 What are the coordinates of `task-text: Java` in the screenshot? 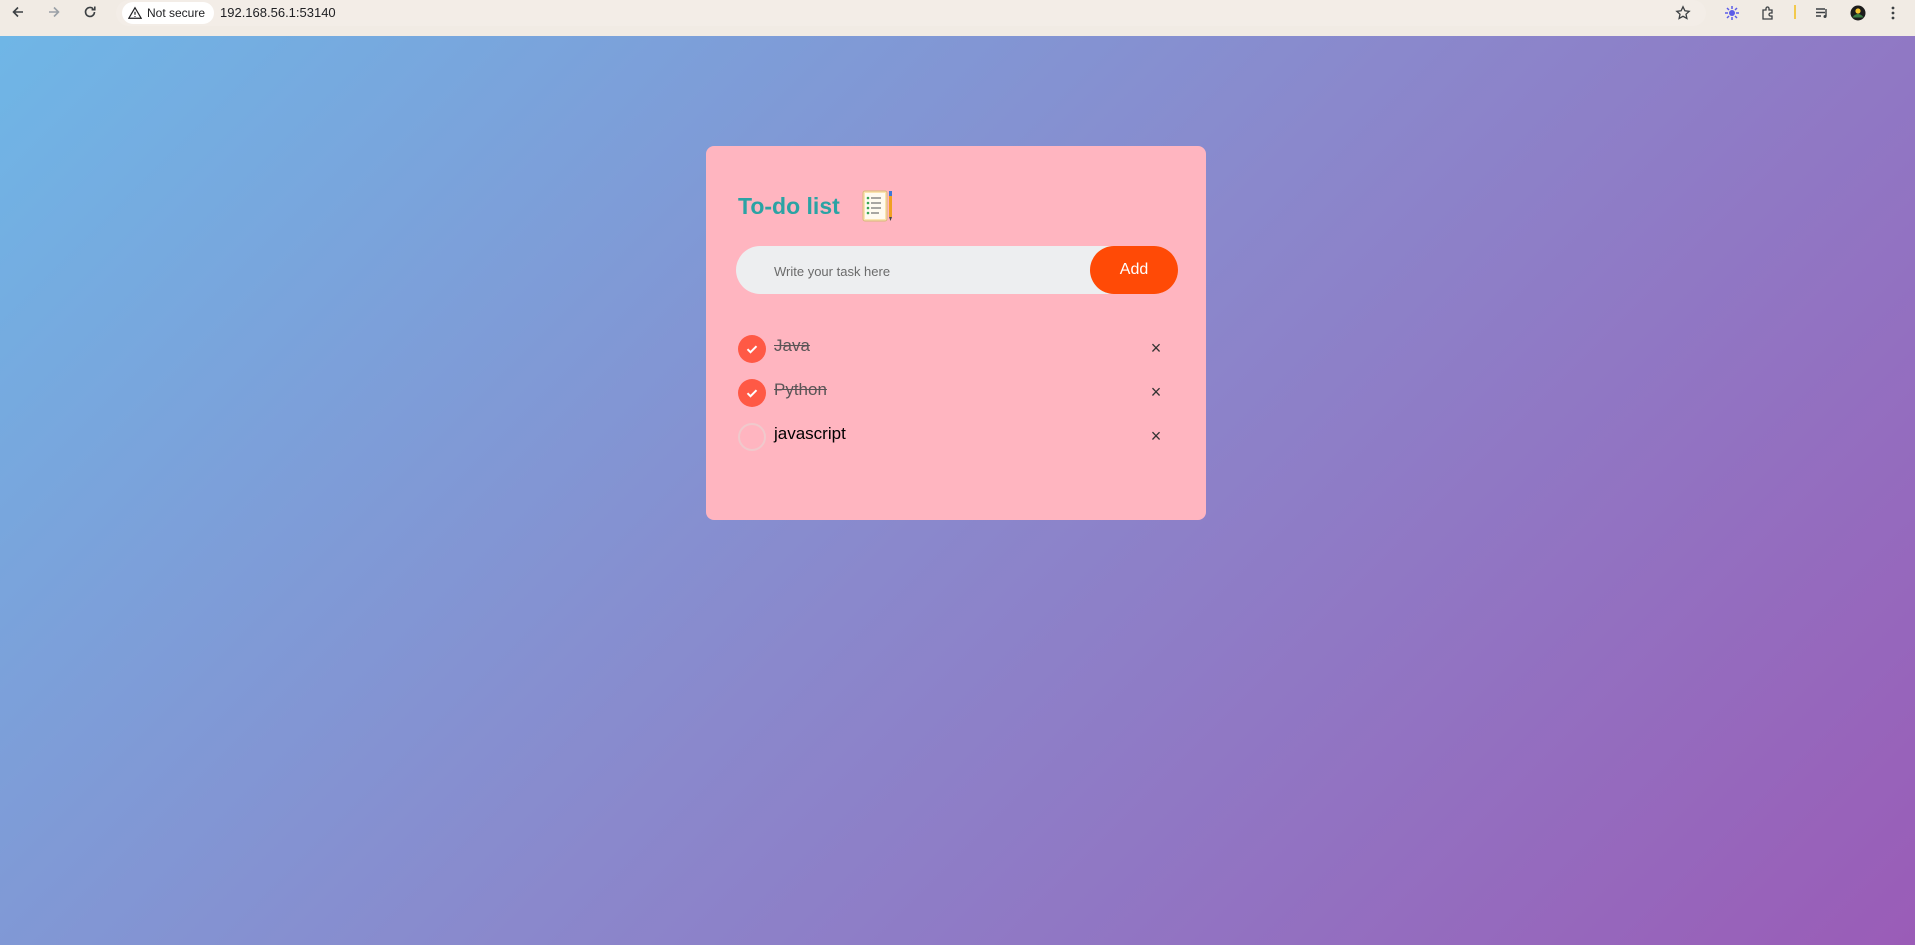 It's located at (792, 345).